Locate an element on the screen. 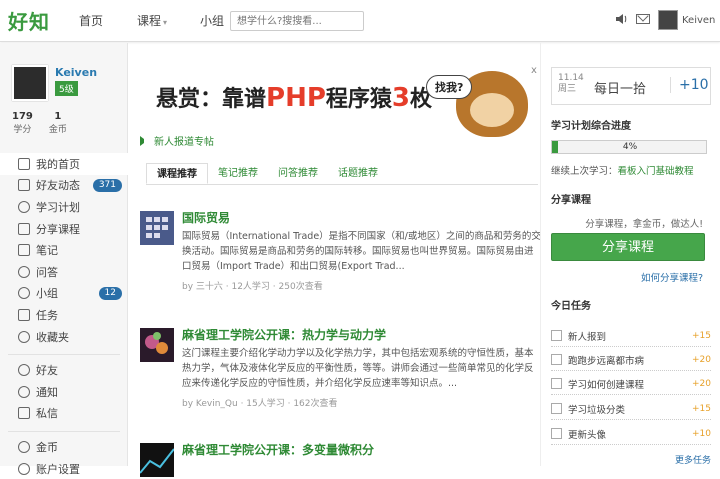 This screenshot has height=479, width=720. course-meta: by Kevin_Qu · 15人学习 · 162次查看 is located at coordinates (260, 404).